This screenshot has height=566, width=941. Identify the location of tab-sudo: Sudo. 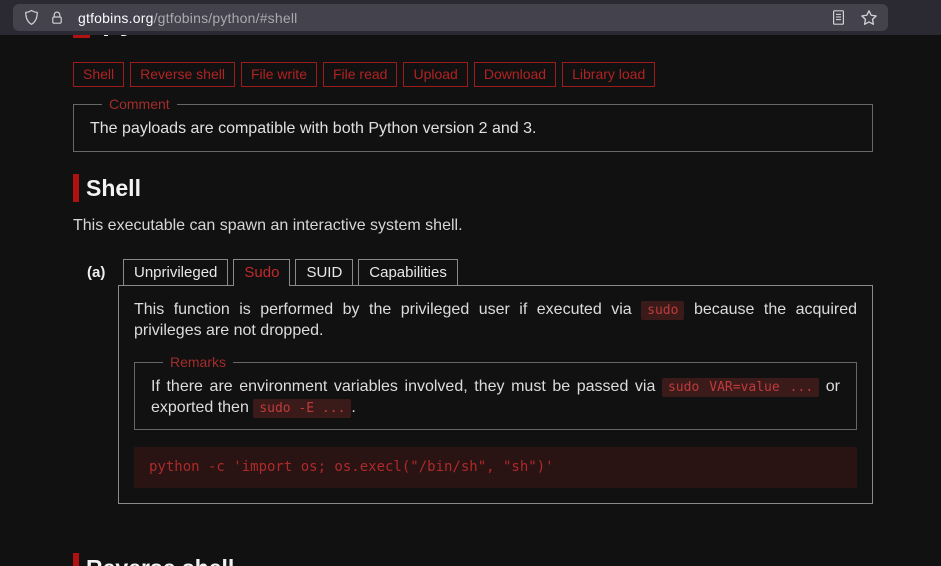
(262, 272).